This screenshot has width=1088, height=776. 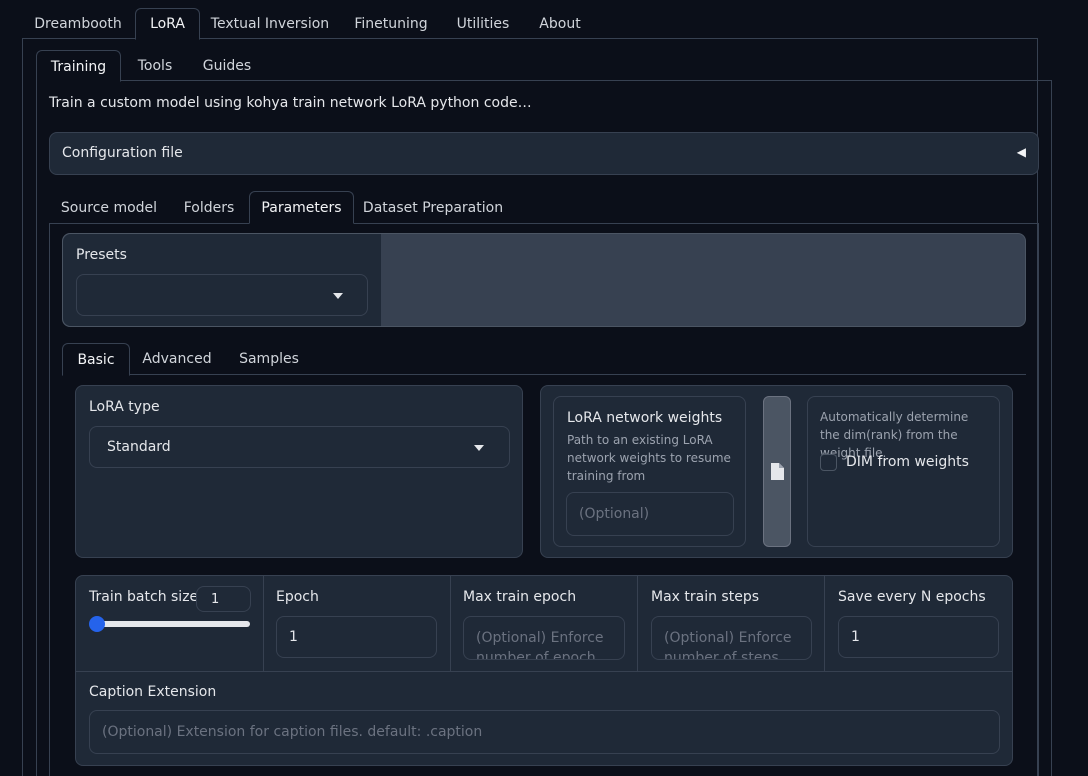 What do you see at coordinates (96, 359) in the screenshot?
I see `tab-basic: Basic` at bounding box center [96, 359].